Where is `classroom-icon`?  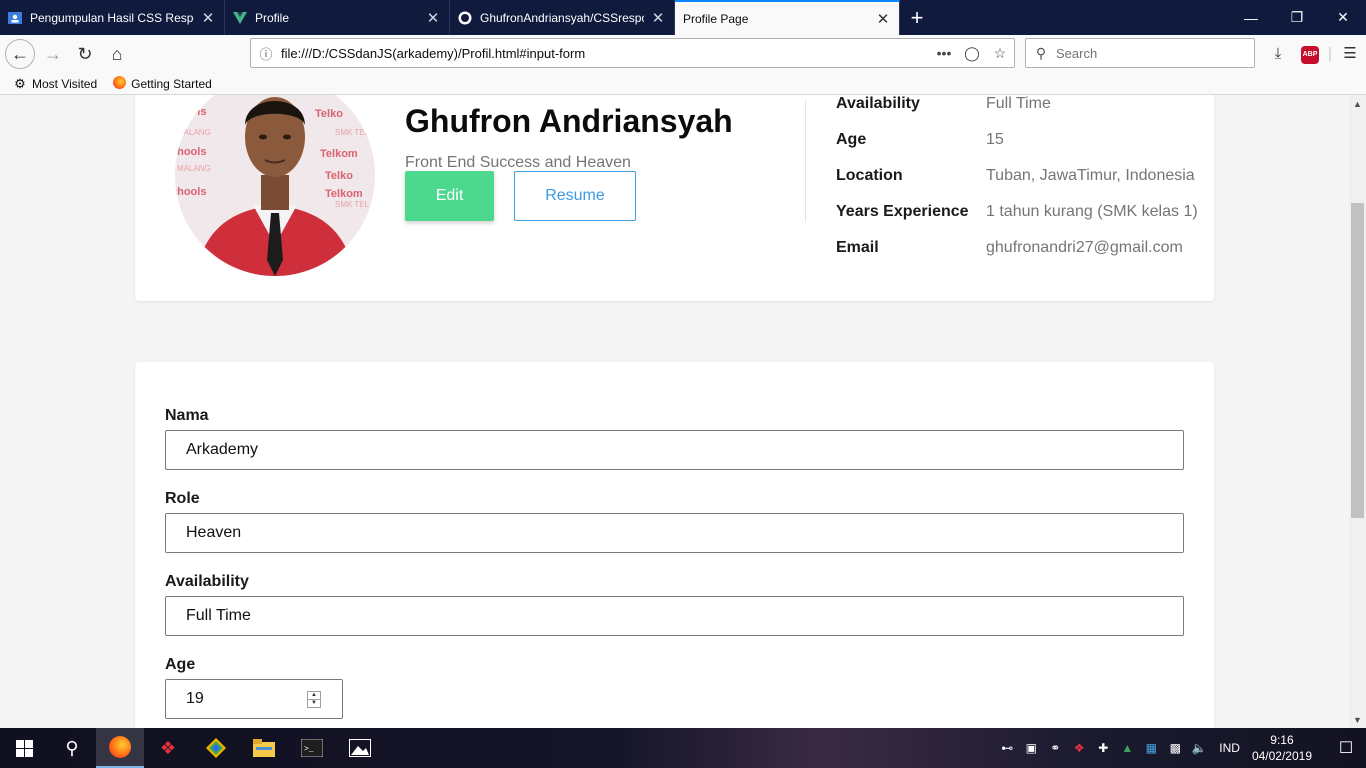
classroom-icon is located at coordinates (15, 18).